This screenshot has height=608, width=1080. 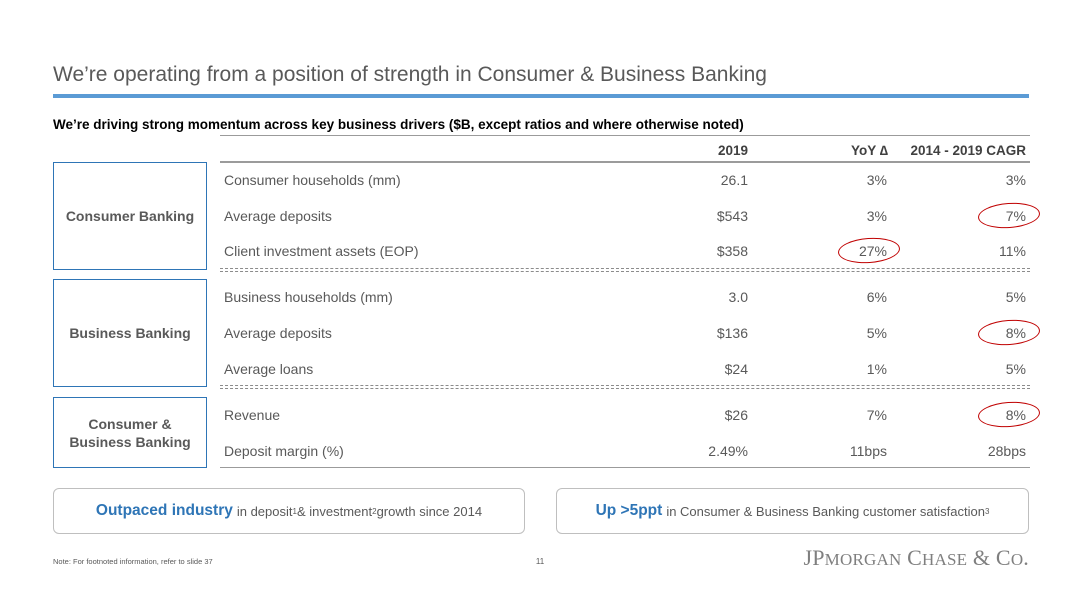 I want to click on callout-text: in deposit, so click(x=264, y=511).